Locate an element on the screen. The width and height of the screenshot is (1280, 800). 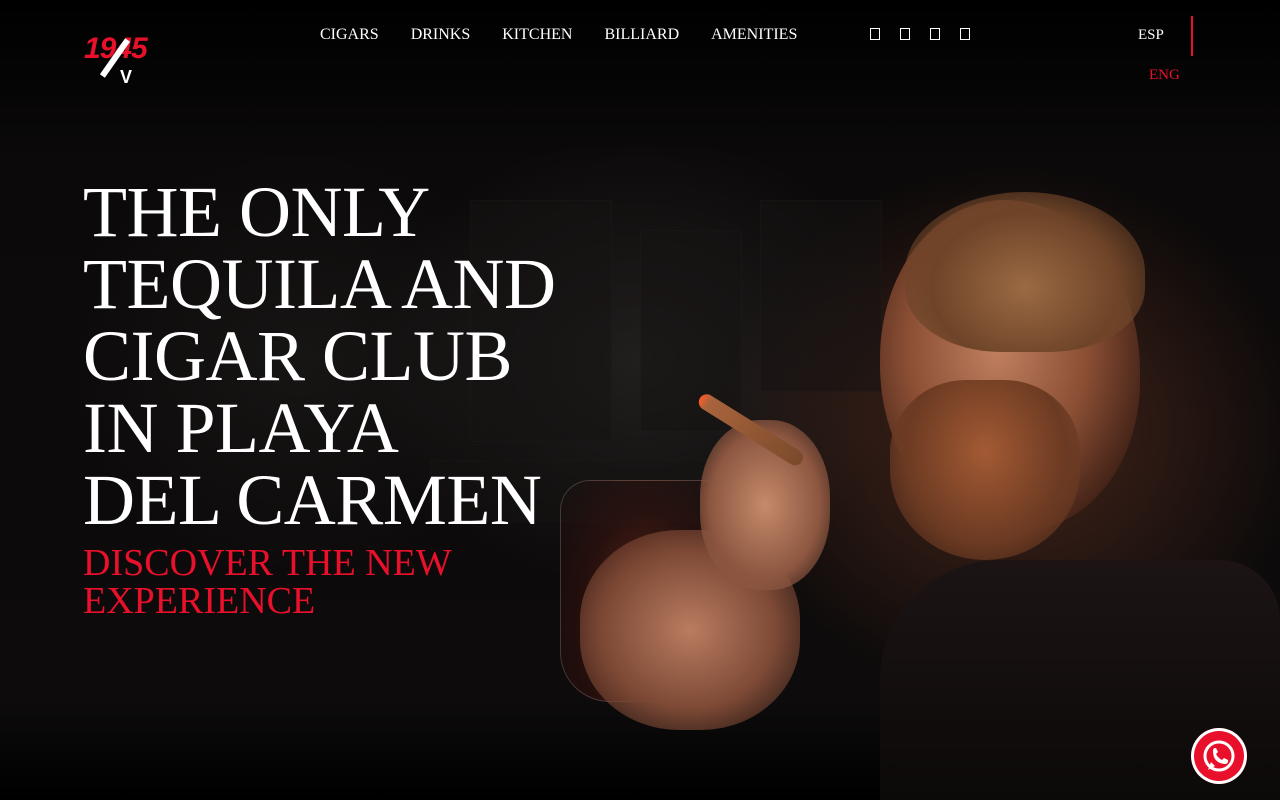
hero-subtitle: DISCOVER THE NEW EXPERIENCE is located at coordinates (267, 582).